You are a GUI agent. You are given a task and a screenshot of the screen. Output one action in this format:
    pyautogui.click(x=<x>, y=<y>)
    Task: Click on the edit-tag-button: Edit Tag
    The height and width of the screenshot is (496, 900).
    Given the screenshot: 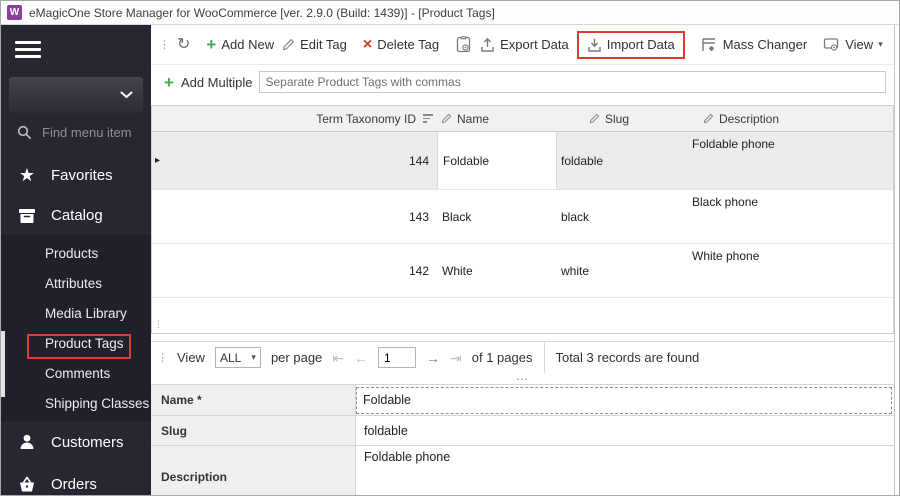 What is the action you would take?
    pyautogui.click(x=314, y=44)
    